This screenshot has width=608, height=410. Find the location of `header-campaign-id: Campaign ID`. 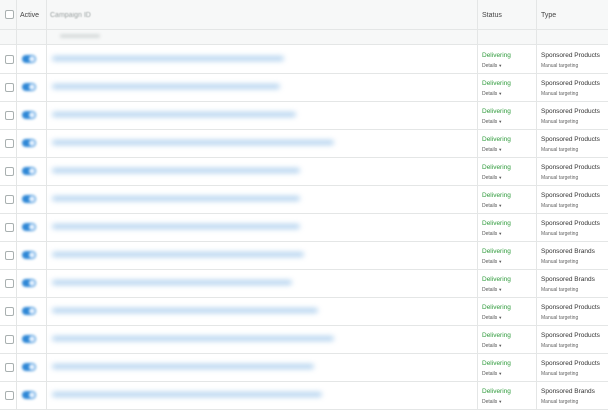

header-campaign-id: Campaign ID is located at coordinates (70, 15).